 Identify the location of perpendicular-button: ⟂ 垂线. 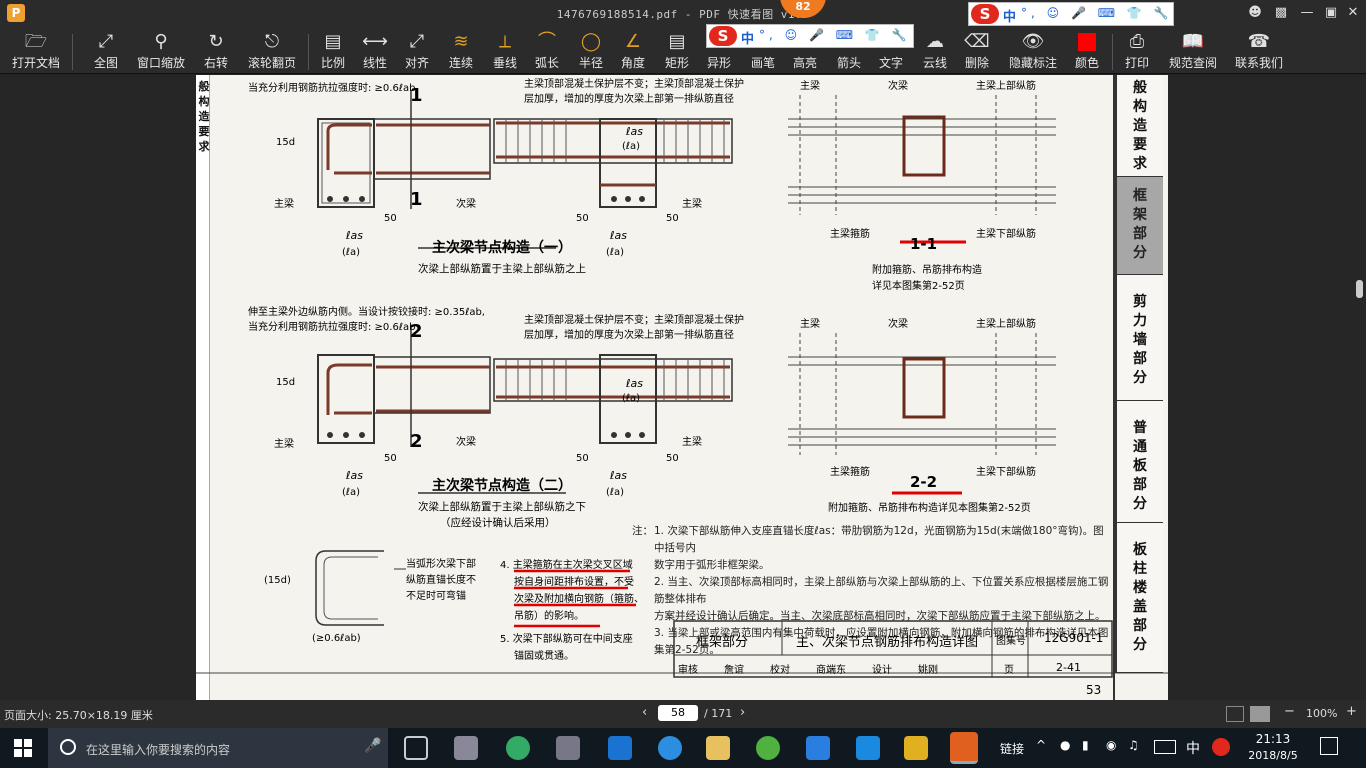
(505, 52).